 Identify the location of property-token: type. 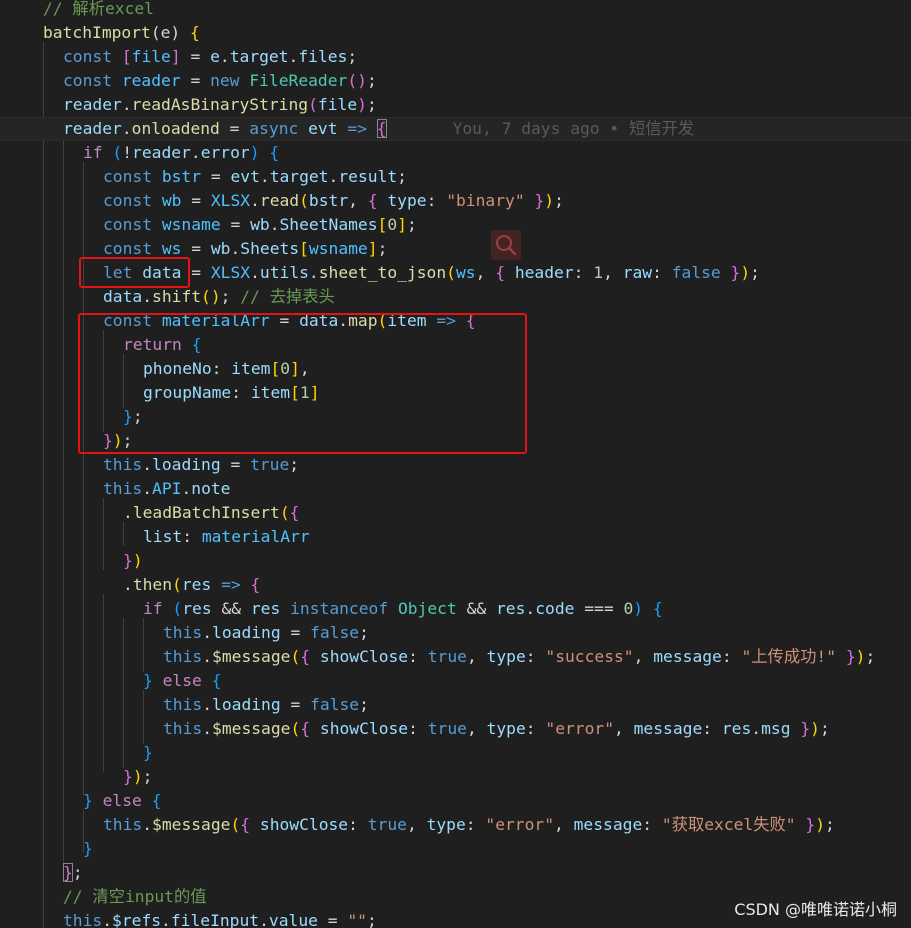
(506, 656).